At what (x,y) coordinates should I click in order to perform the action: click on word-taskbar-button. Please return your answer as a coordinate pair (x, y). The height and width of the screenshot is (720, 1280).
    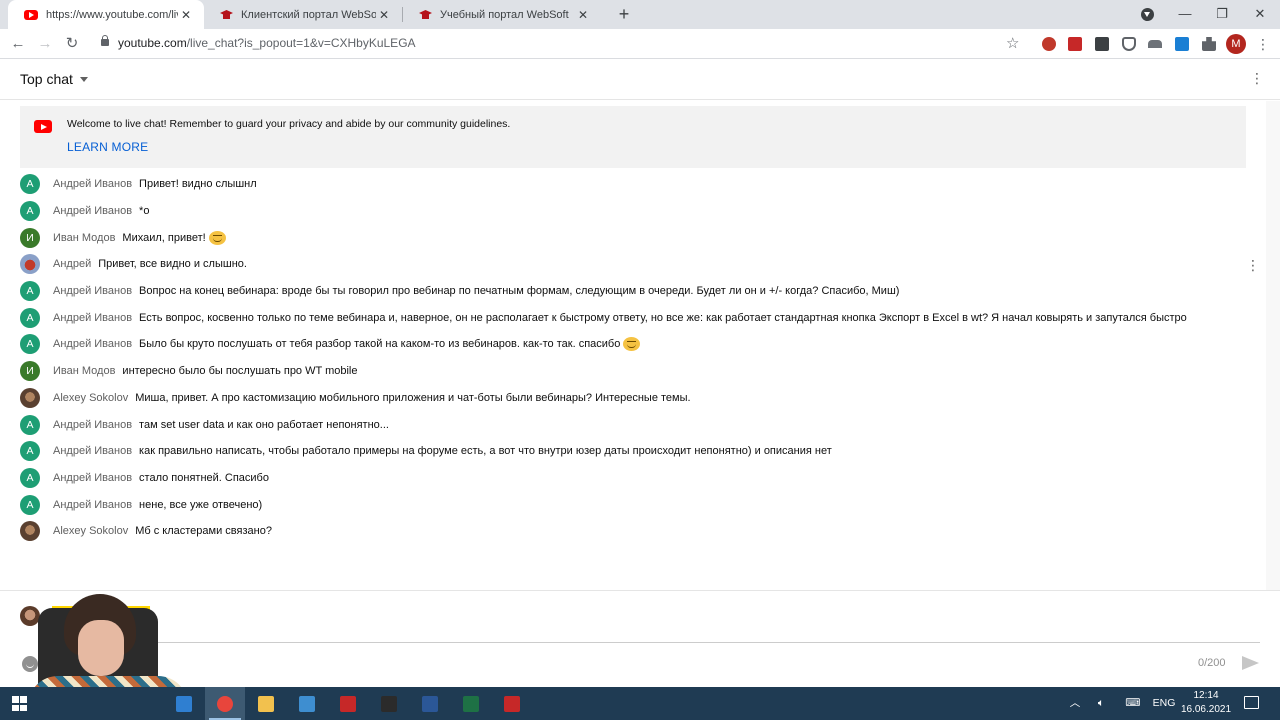
    Looking at the image, I should click on (430, 703).